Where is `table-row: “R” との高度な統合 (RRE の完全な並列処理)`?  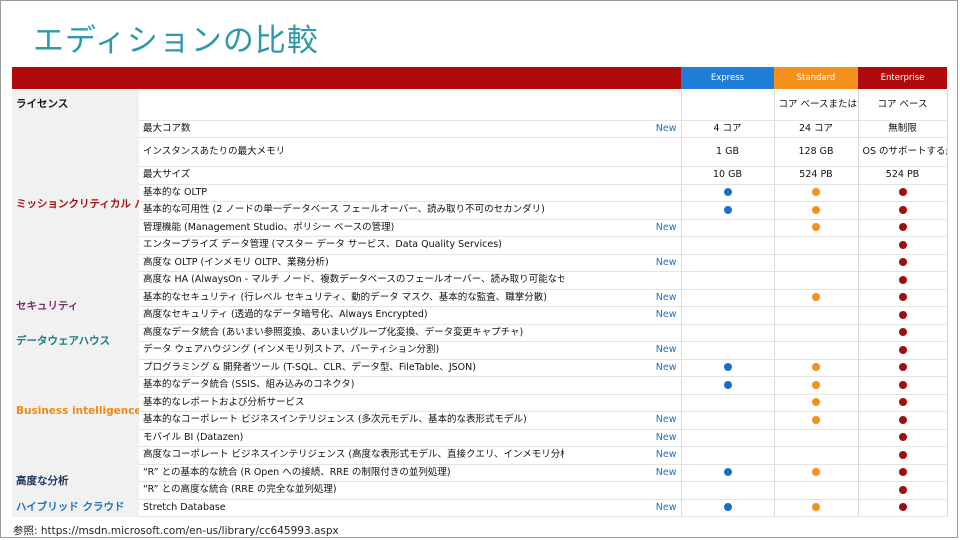
table-row: “R” との高度な統合 (RRE の完全な並列処理) is located at coordinates (480, 490).